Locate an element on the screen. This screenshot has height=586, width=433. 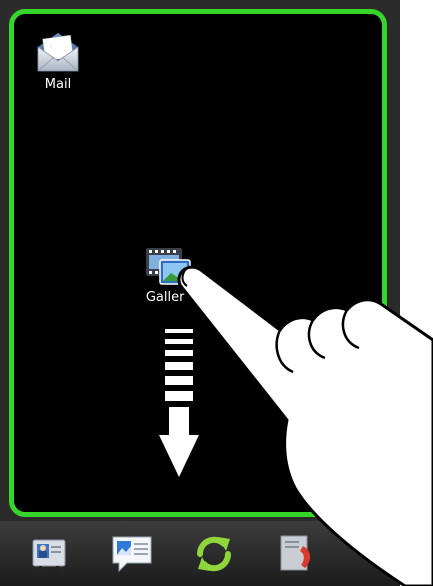
message-bubble-icon is located at coordinates (132, 554).